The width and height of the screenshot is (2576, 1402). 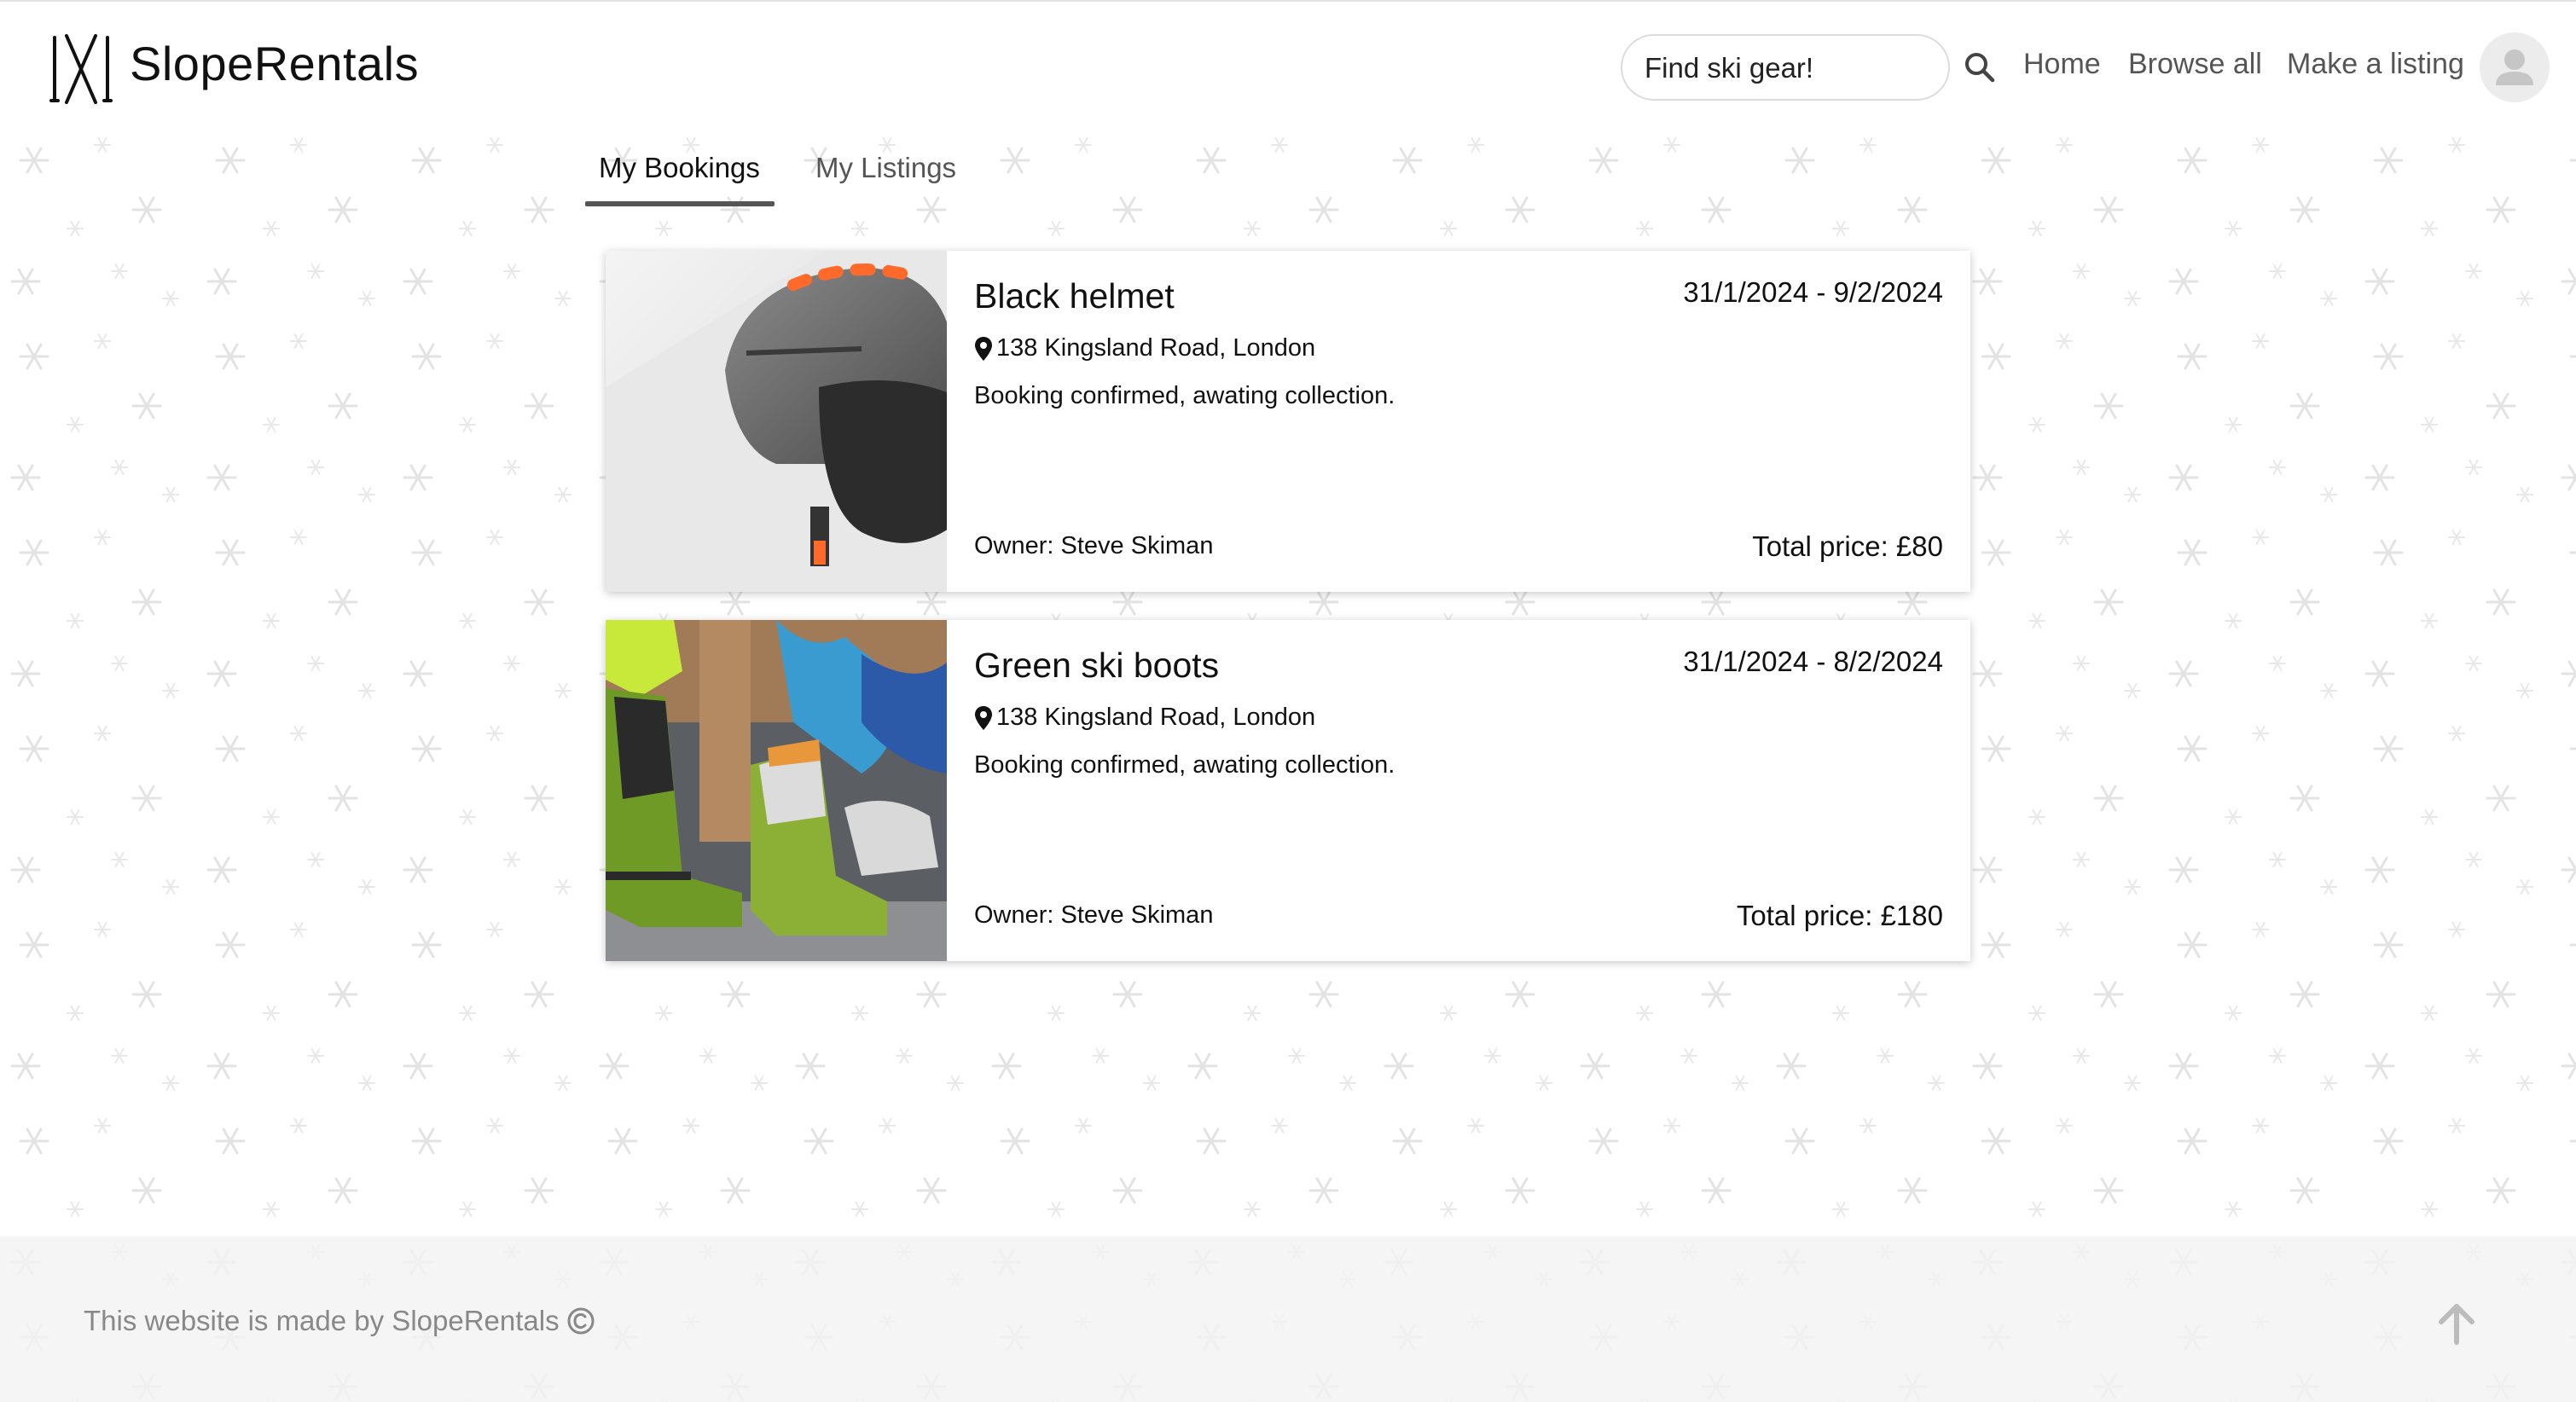 I want to click on nav-browse-all-link: Browse all, so click(x=2195, y=64).